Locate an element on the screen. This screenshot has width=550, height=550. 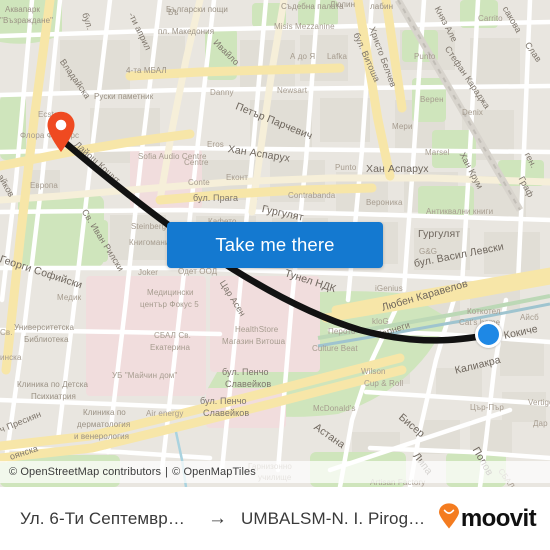
moovit-pin-icon is located at coordinates (449, 518).